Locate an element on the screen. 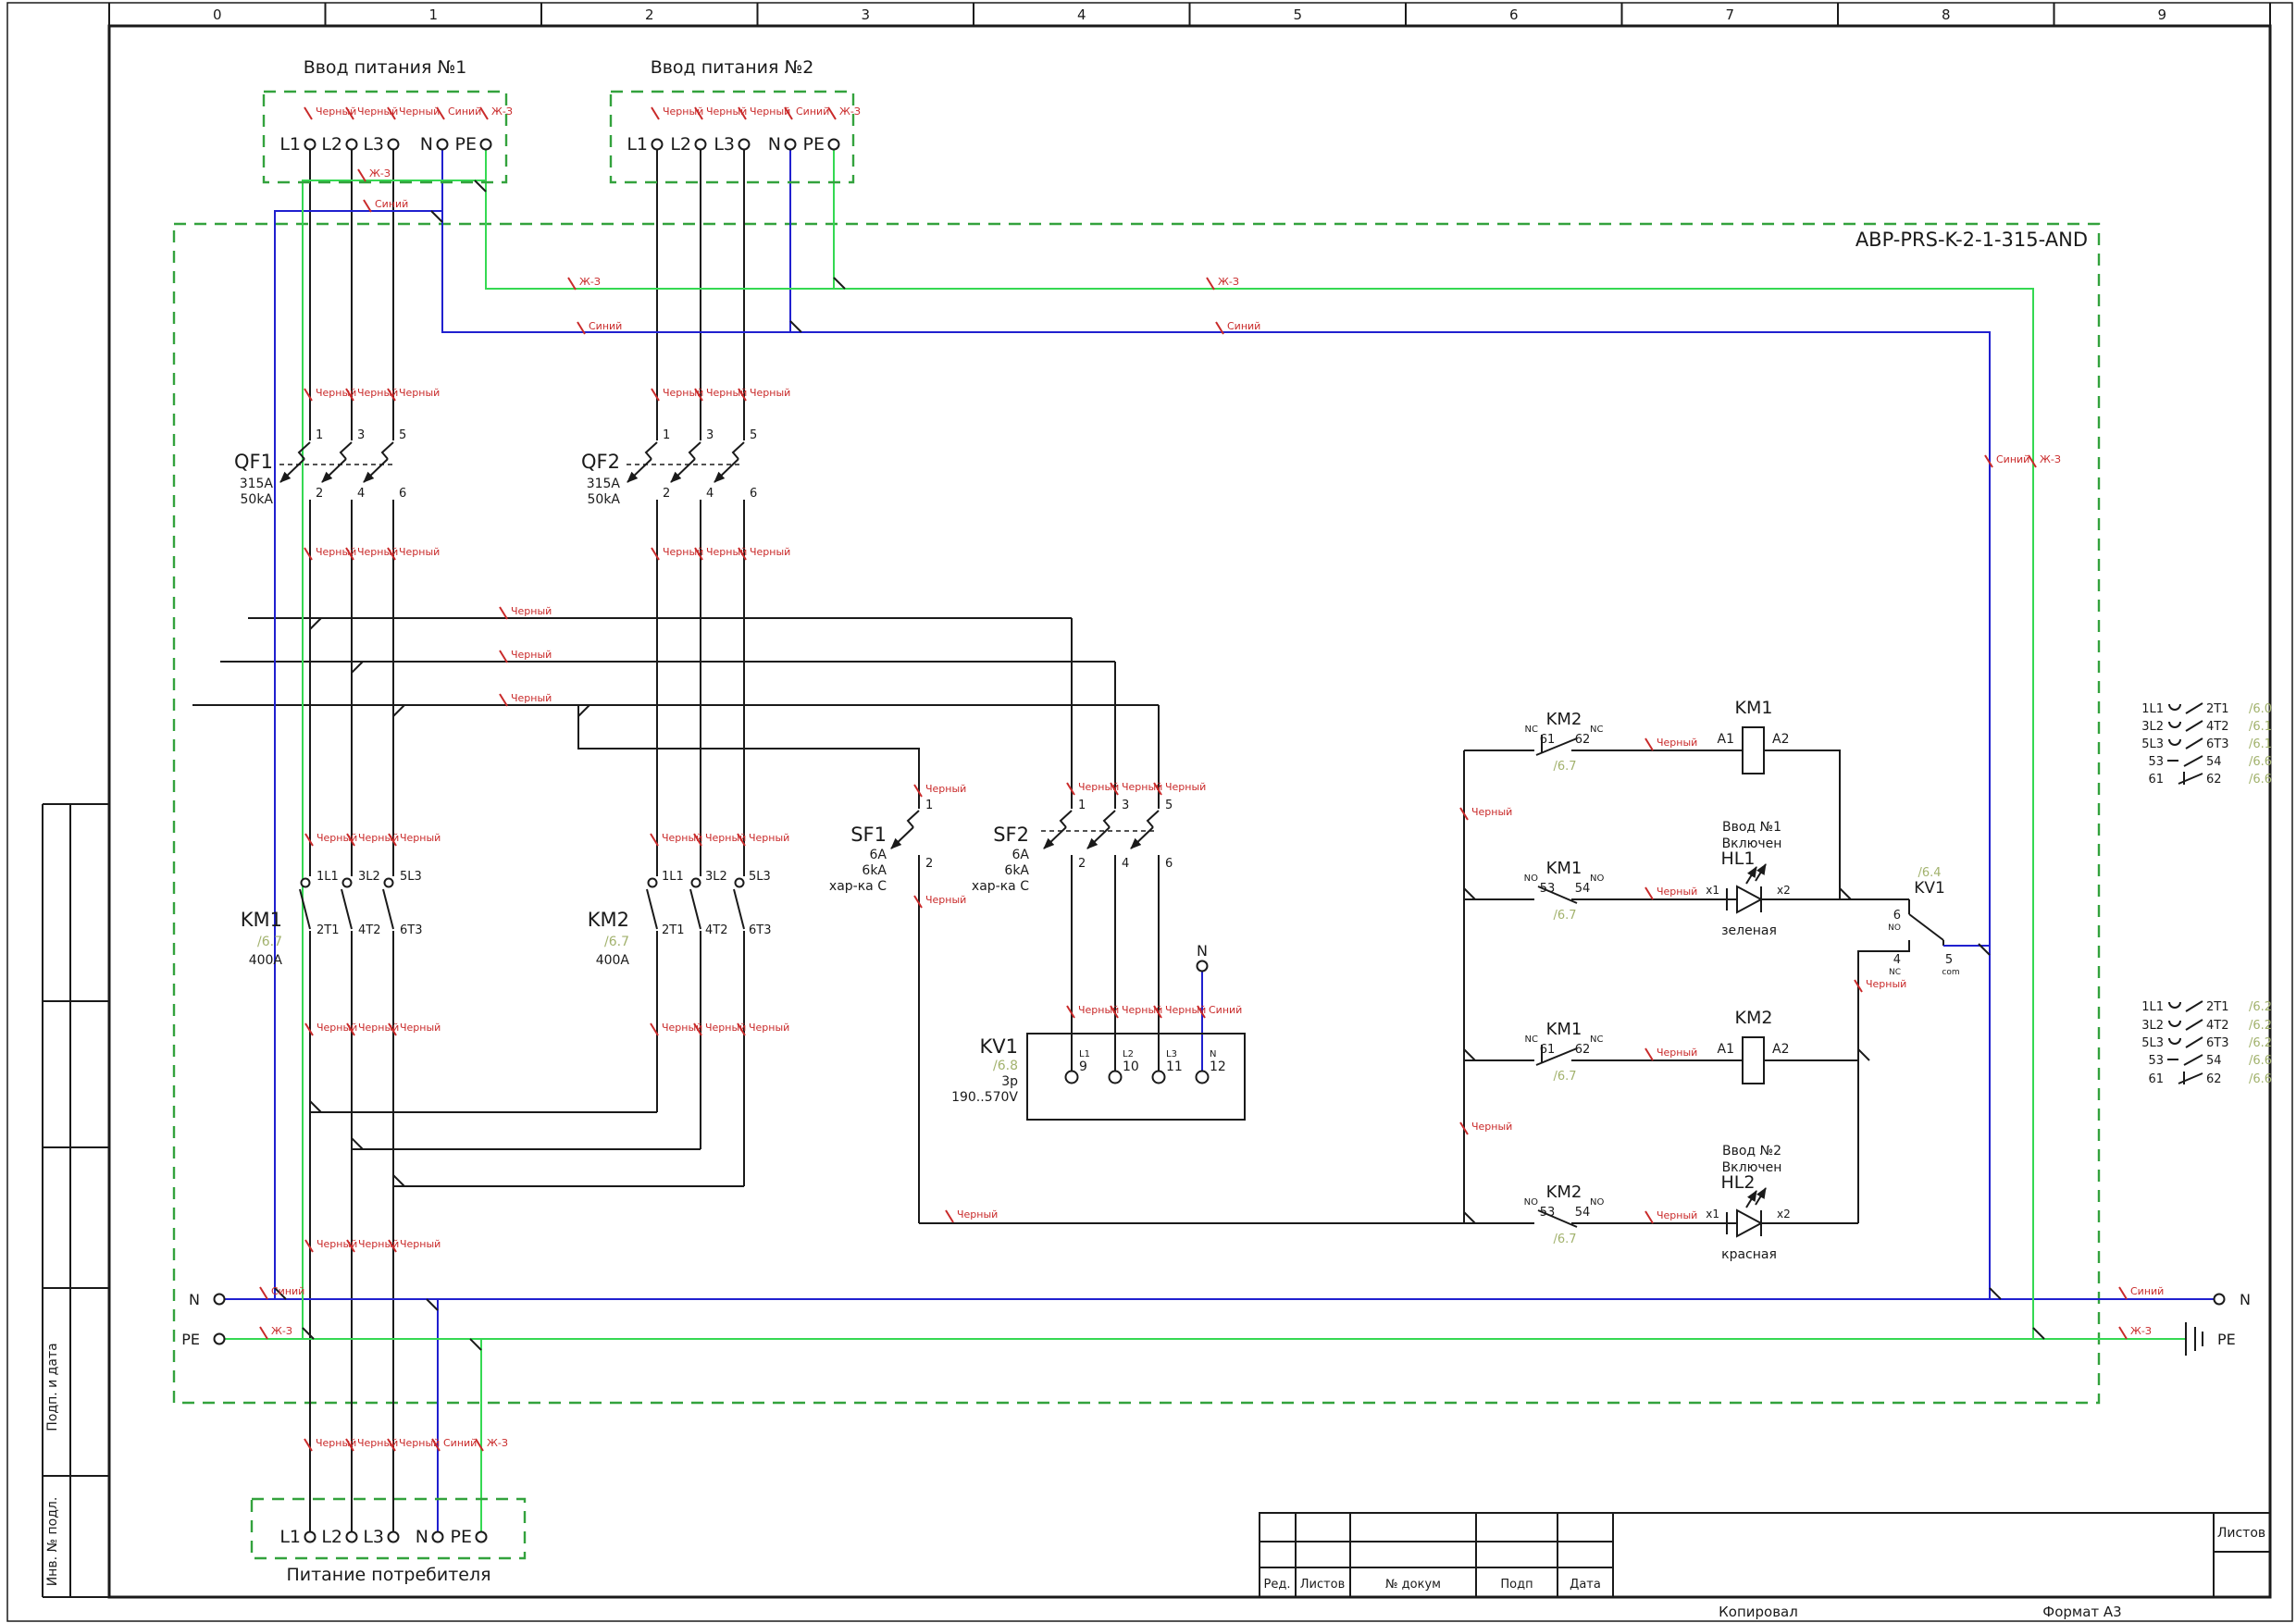 The height and width of the screenshot is (1623, 2296). qf1-t5: 5 is located at coordinates (403, 435).